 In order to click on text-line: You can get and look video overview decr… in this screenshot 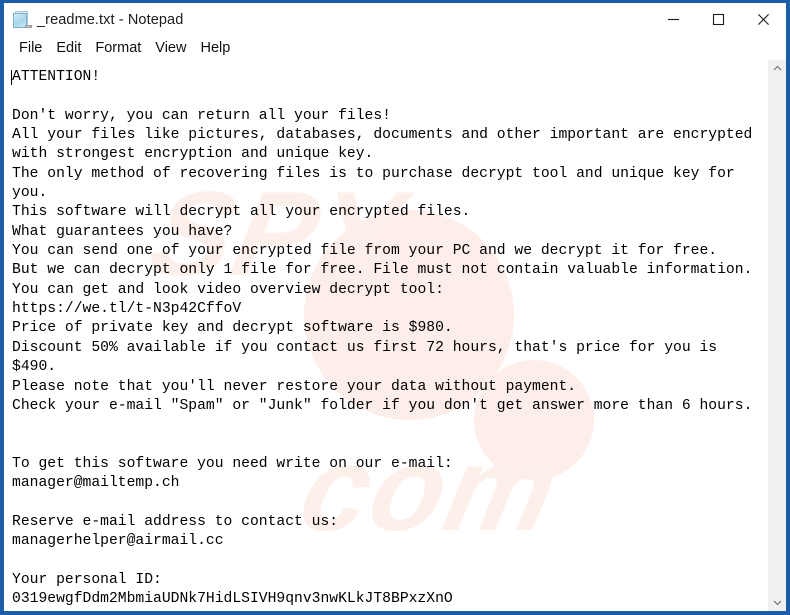, I will do `click(228, 289)`.